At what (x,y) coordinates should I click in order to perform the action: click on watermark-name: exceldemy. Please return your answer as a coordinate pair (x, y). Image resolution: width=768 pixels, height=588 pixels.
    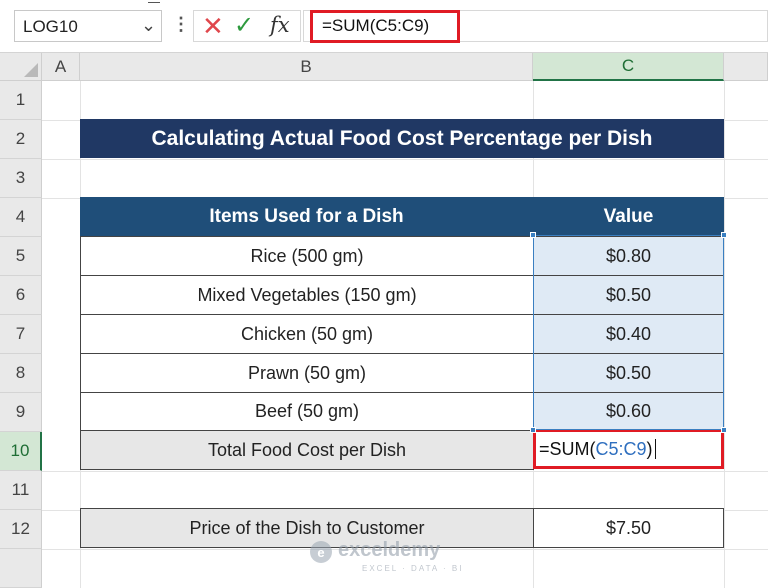
    Looking at the image, I should click on (389, 550).